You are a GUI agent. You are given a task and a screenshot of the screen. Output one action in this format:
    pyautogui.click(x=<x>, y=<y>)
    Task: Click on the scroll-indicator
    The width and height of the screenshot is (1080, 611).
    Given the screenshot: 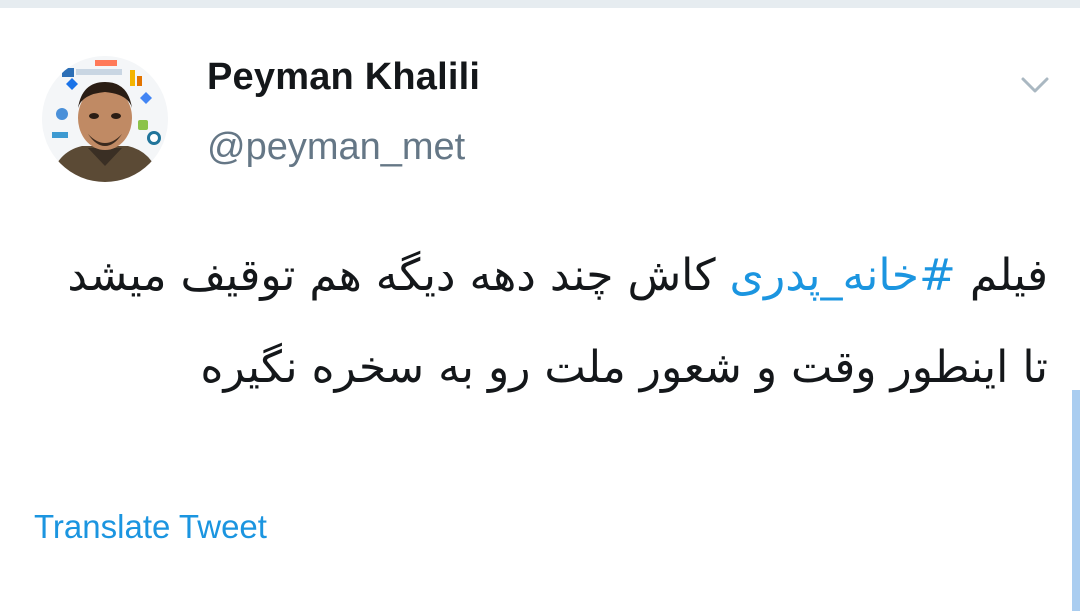 What is the action you would take?
    pyautogui.click(x=1076, y=500)
    